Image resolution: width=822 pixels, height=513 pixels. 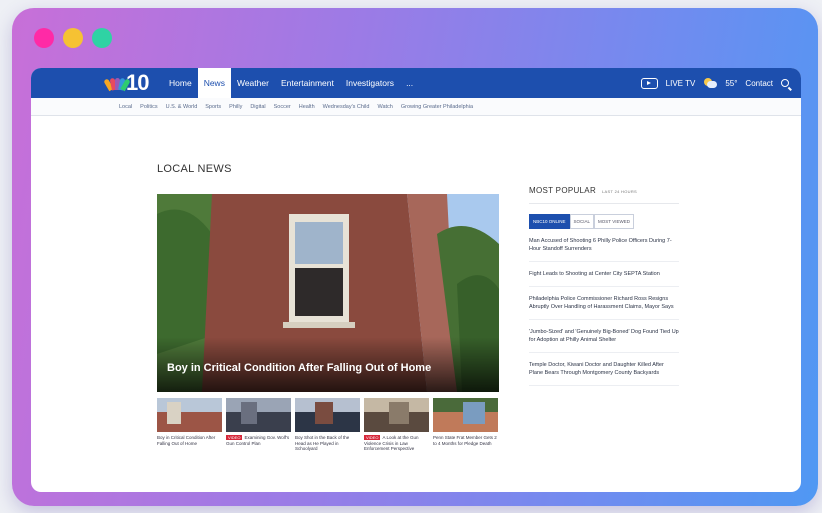 I want to click on most-popular-tab: SOCIAL, so click(x=582, y=221).